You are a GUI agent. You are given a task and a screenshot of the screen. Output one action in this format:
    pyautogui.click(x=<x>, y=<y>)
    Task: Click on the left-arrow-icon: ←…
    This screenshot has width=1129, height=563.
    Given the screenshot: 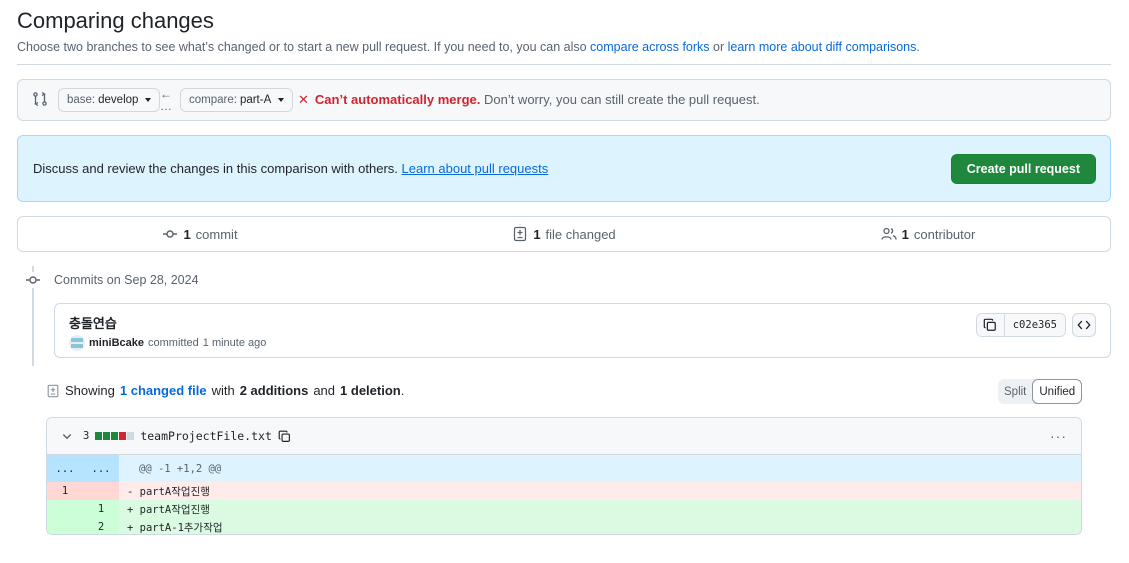 What is the action you would take?
    pyautogui.click(x=166, y=100)
    